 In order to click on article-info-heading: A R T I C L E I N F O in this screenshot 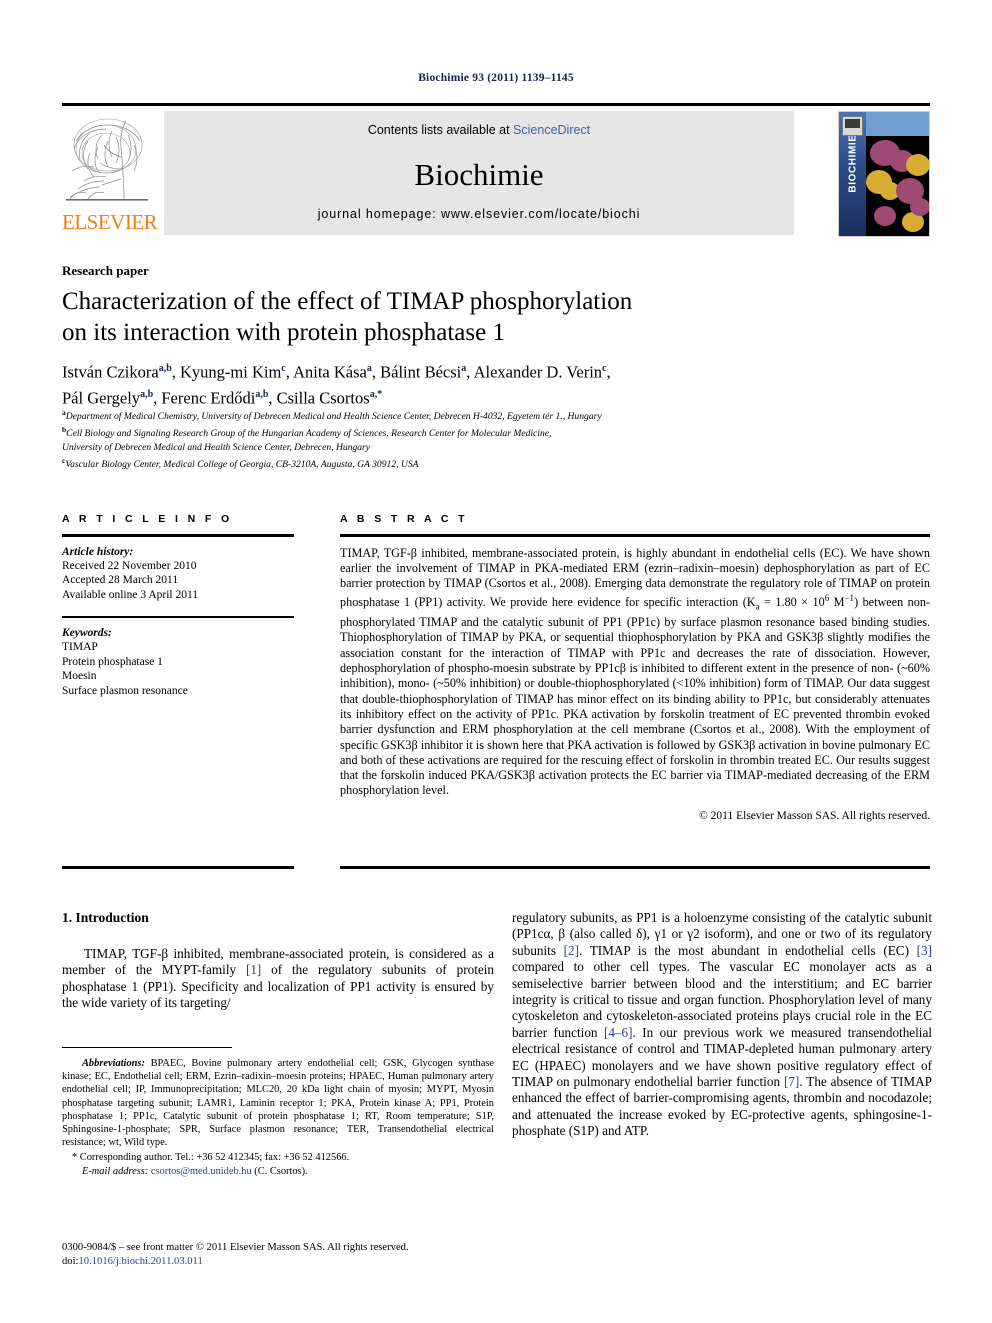, I will do `click(147, 519)`.